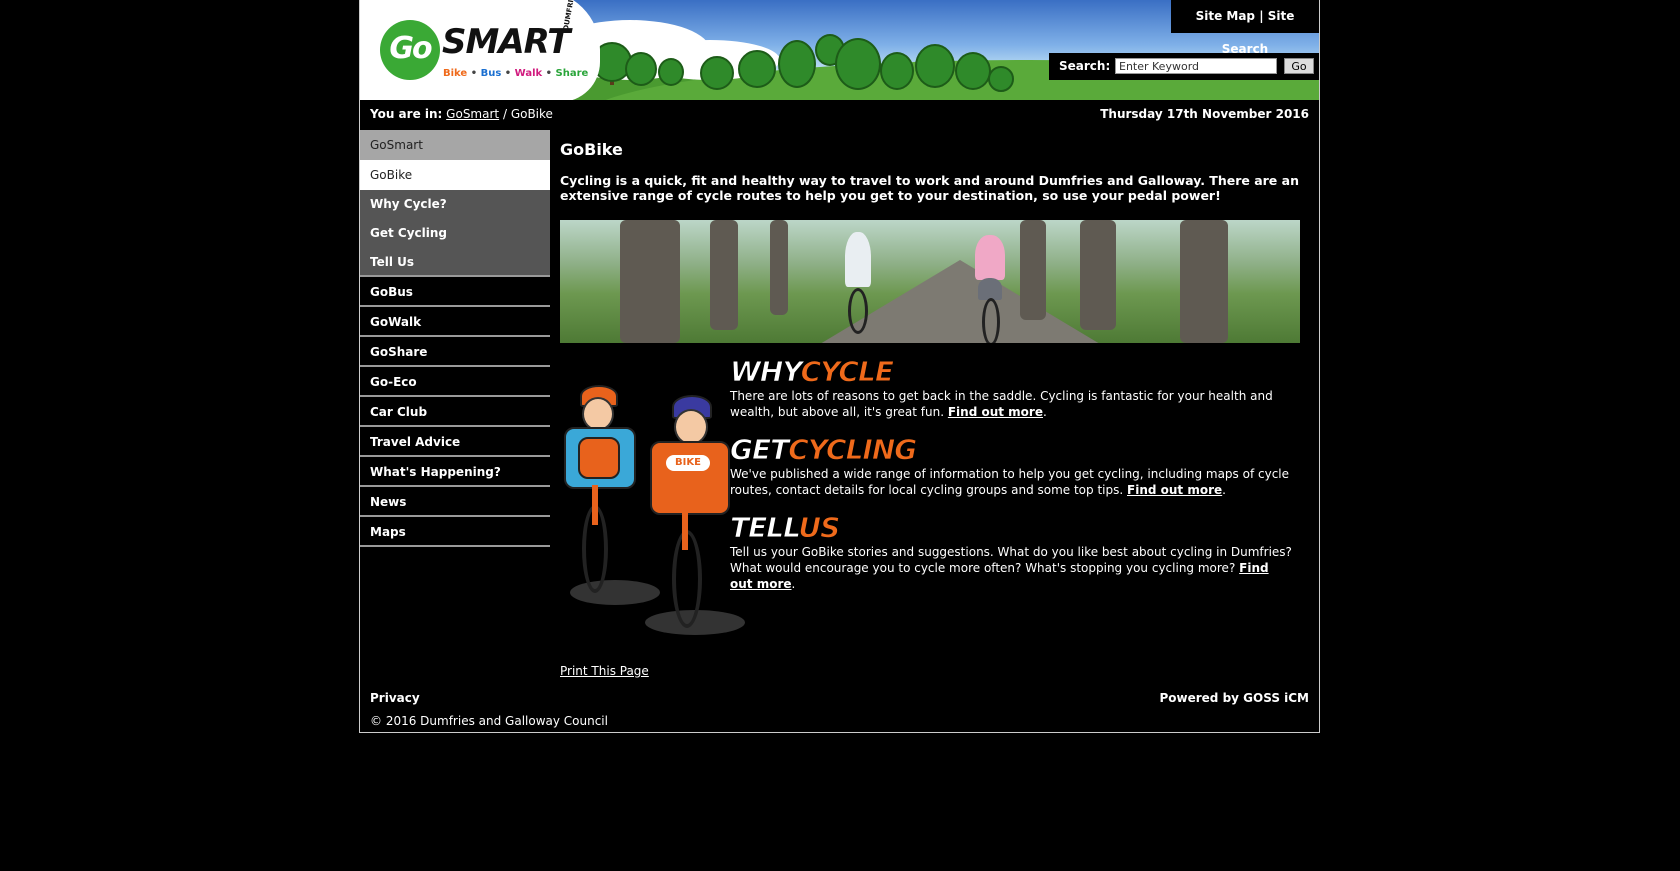 Image resolution: width=1680 pixels, height=871 pixels. I want to click on sidebar-item-get-cycling: Get Cycling, so click(455, 233).